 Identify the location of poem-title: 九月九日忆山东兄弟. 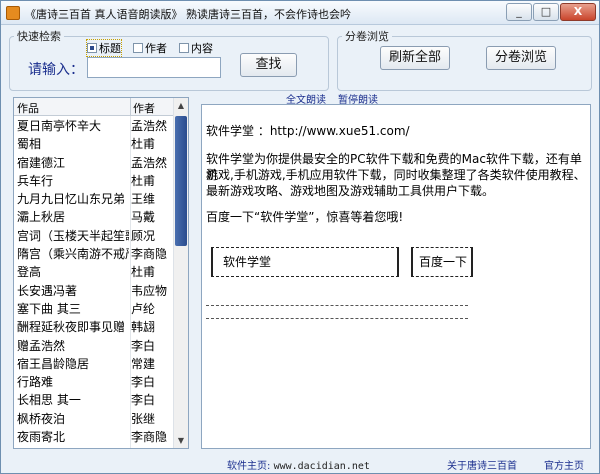
(71, 199).